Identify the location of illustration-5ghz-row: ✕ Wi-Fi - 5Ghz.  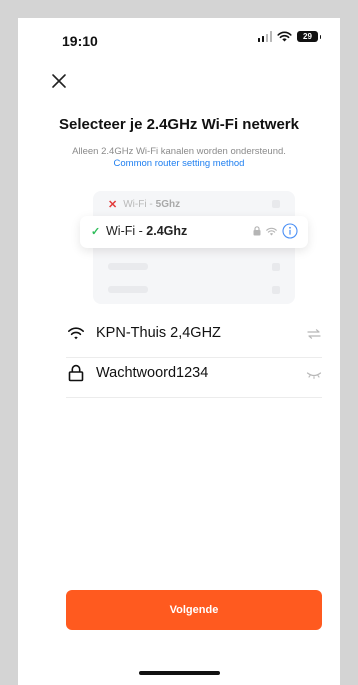
(144, 204).